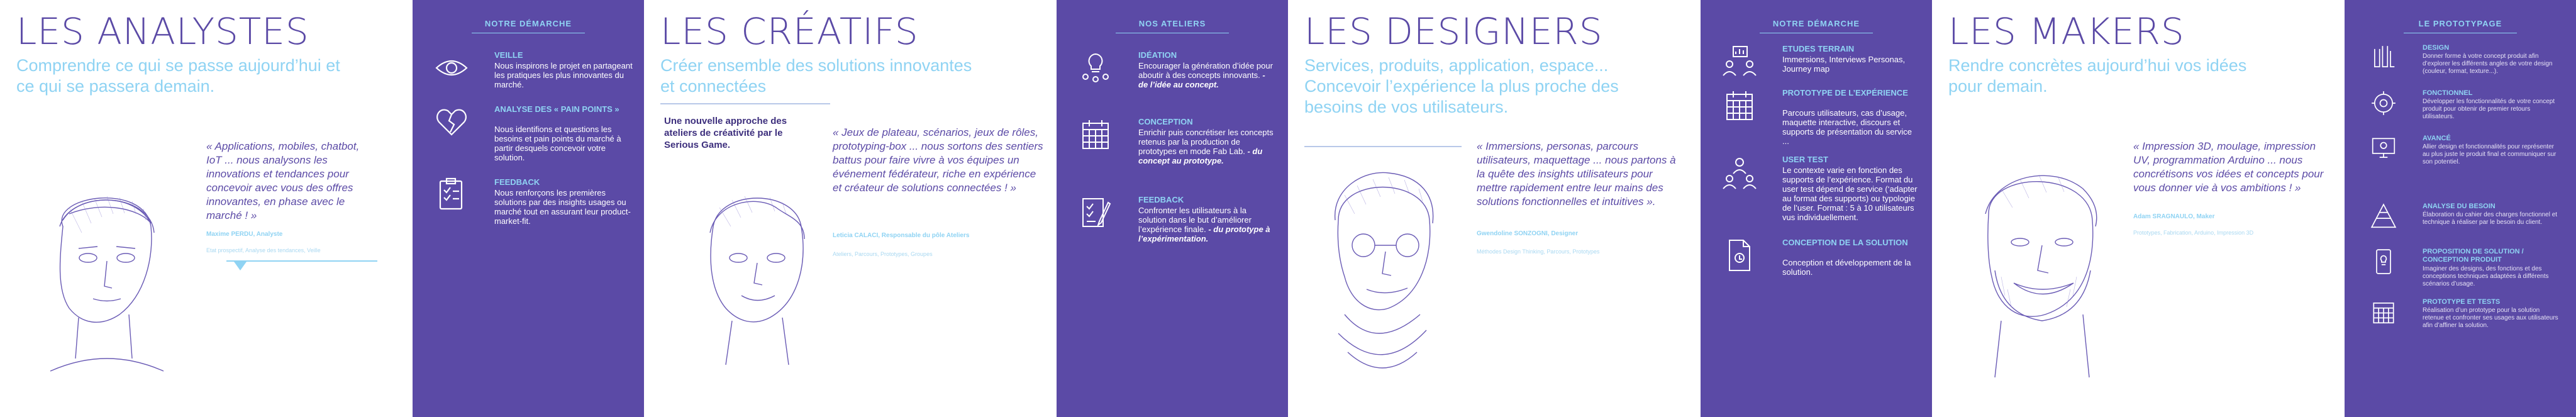 This screenshot has height=417, width=2576. What do you see at coordinates (1740, 174) in the screenshot?
I see `users-test-icon` at bounding box center [1740, 174].